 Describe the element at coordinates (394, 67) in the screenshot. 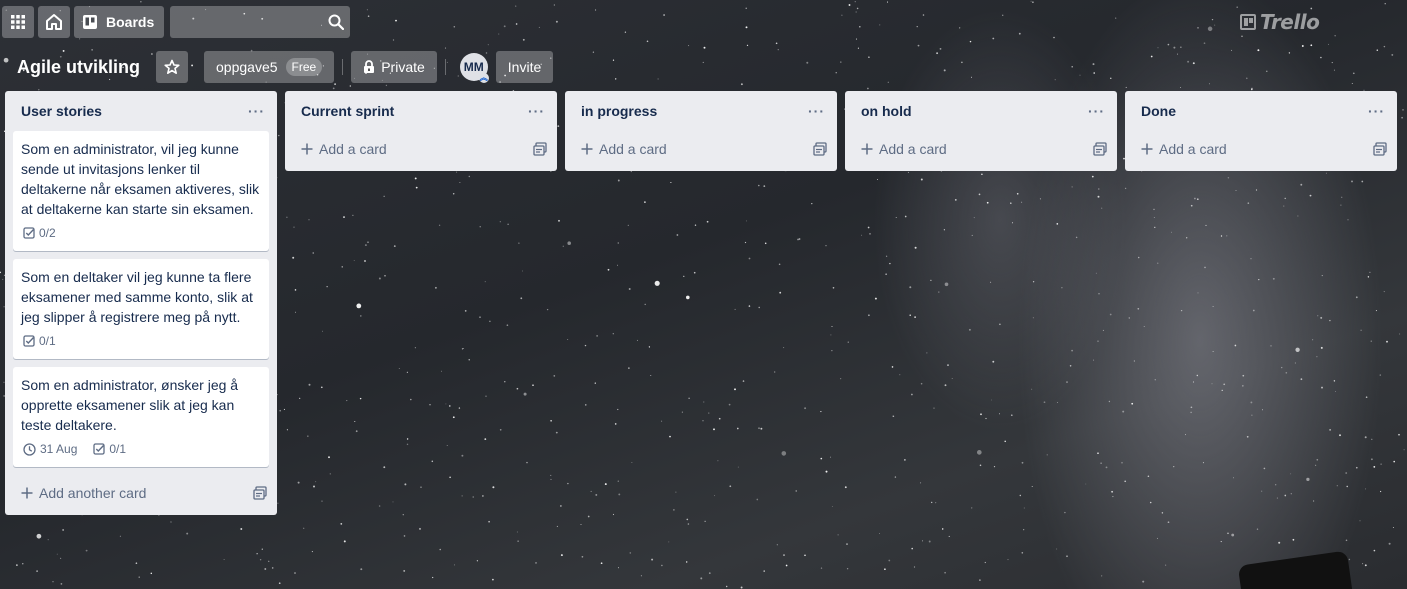

I see `visibility-button: Private` at that location.